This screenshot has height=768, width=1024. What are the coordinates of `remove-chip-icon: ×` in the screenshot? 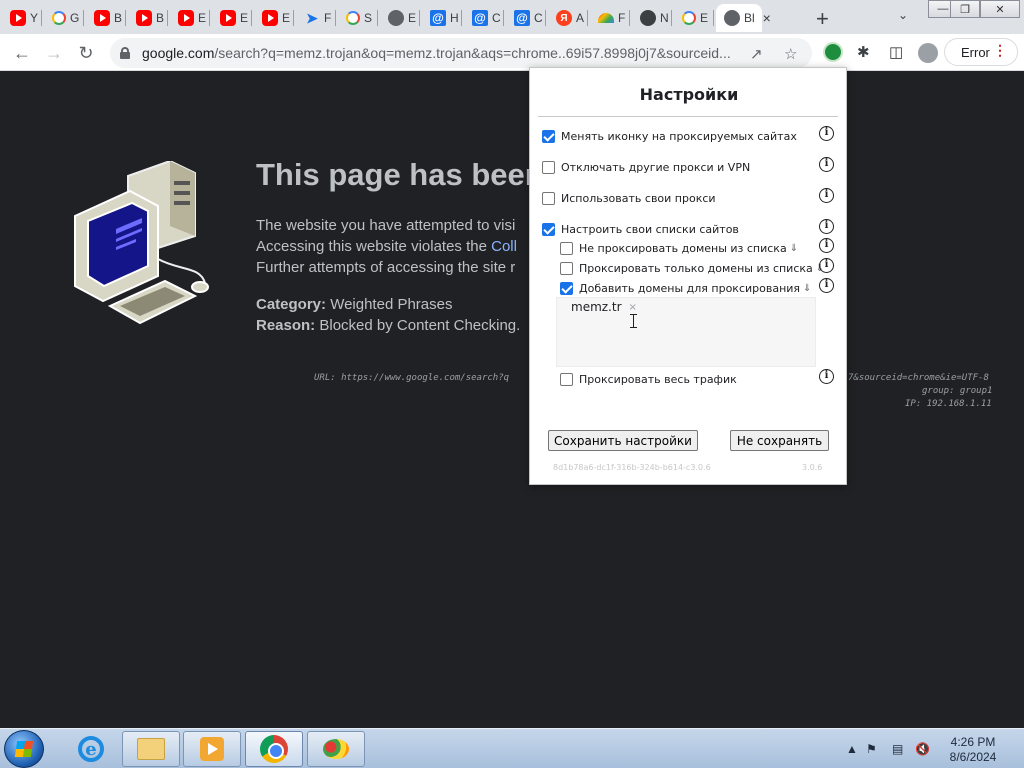 It's located at (633, 307).